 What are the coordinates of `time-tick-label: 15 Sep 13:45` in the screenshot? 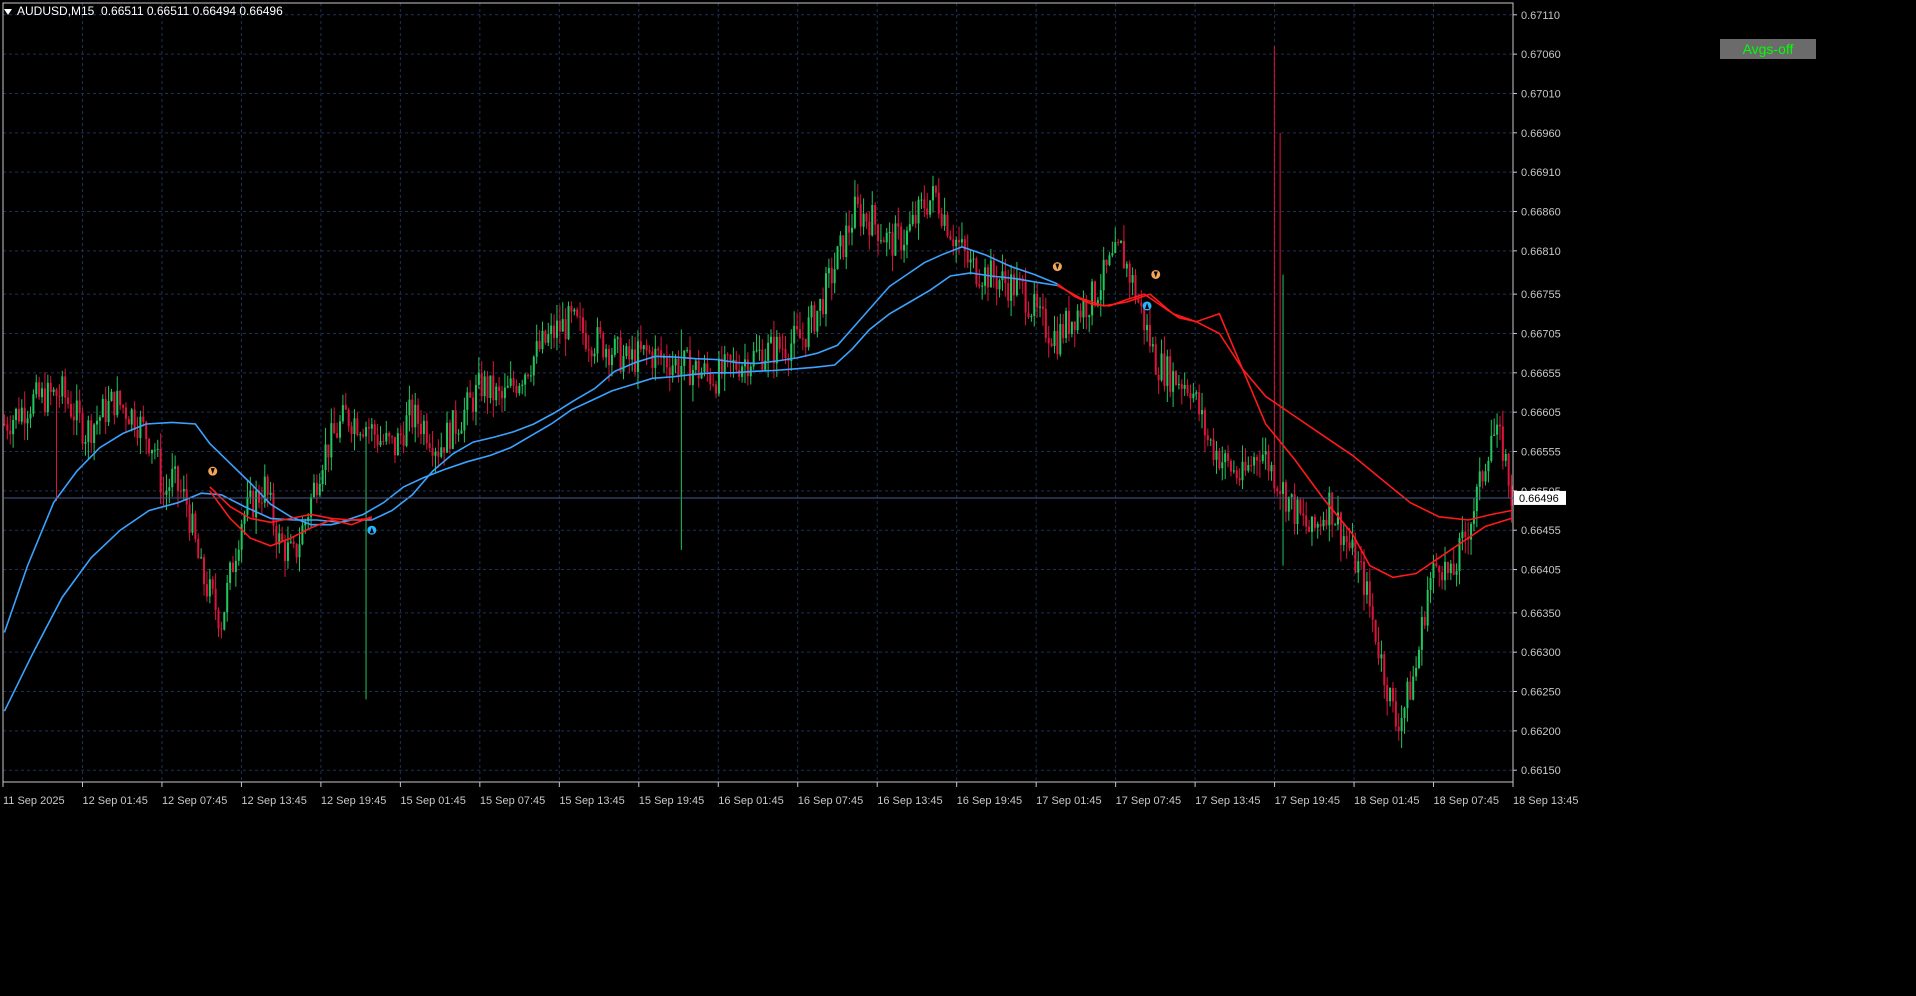 It's located at (591, 801).